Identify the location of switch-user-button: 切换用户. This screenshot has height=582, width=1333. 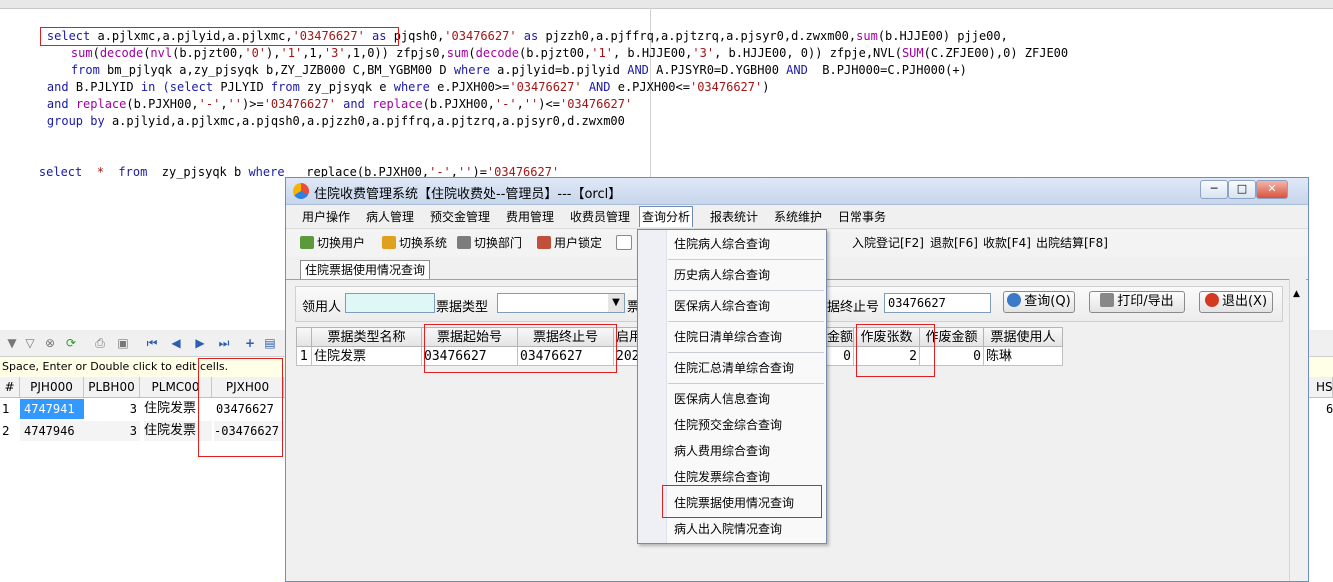
(332, 243).